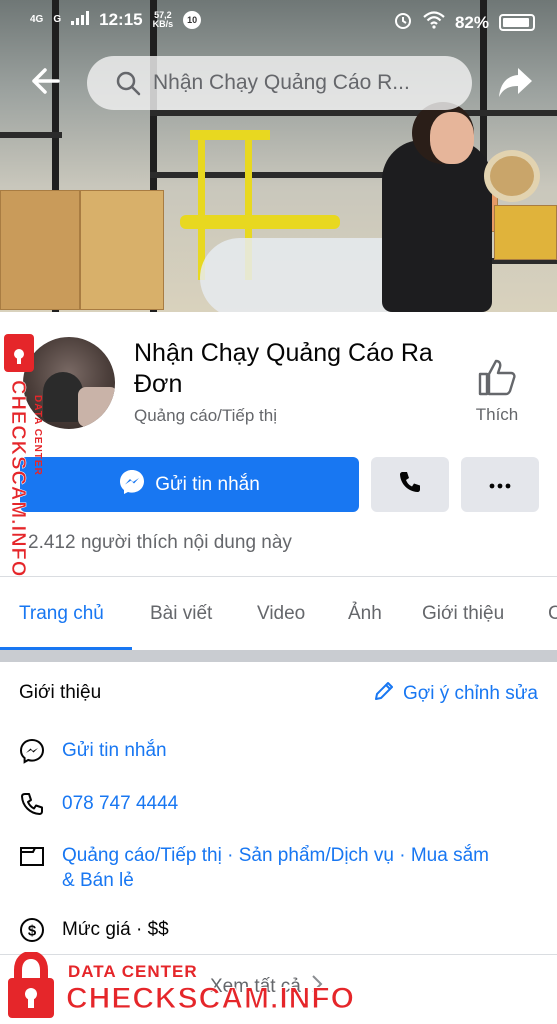 The height and width of the screenshot is (1024, 557). What do you see at coordinates (471, 22) in the screenshot?
I see `battery-percent: 82%` at bounding box center [471, 22].